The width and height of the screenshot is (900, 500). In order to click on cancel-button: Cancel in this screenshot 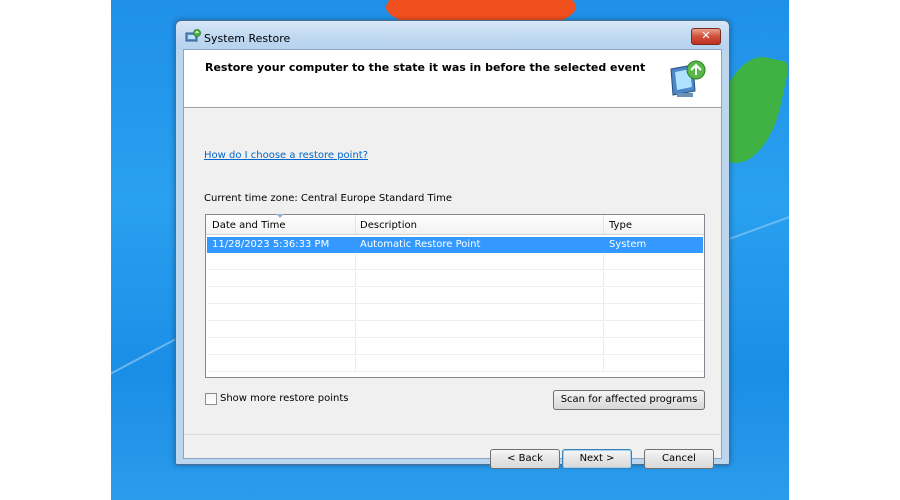, I will do `click(679, 459)`.